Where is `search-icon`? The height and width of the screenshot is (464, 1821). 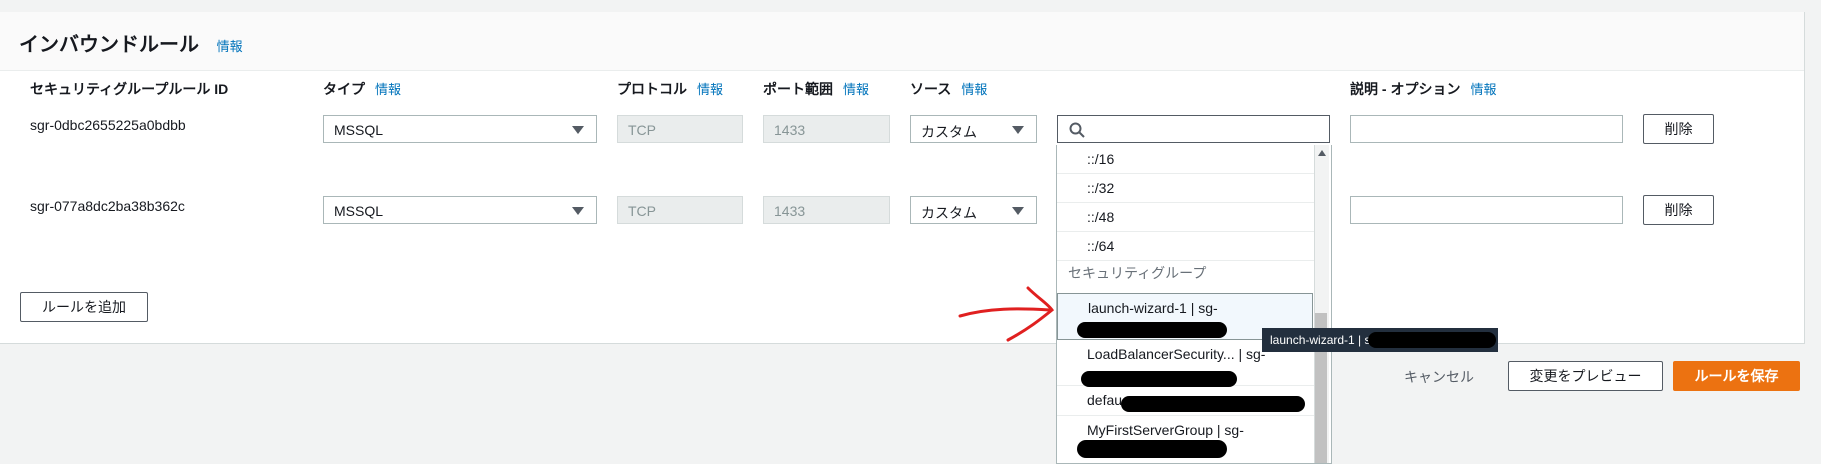 search-icon is located at coordinates (1077, 130).